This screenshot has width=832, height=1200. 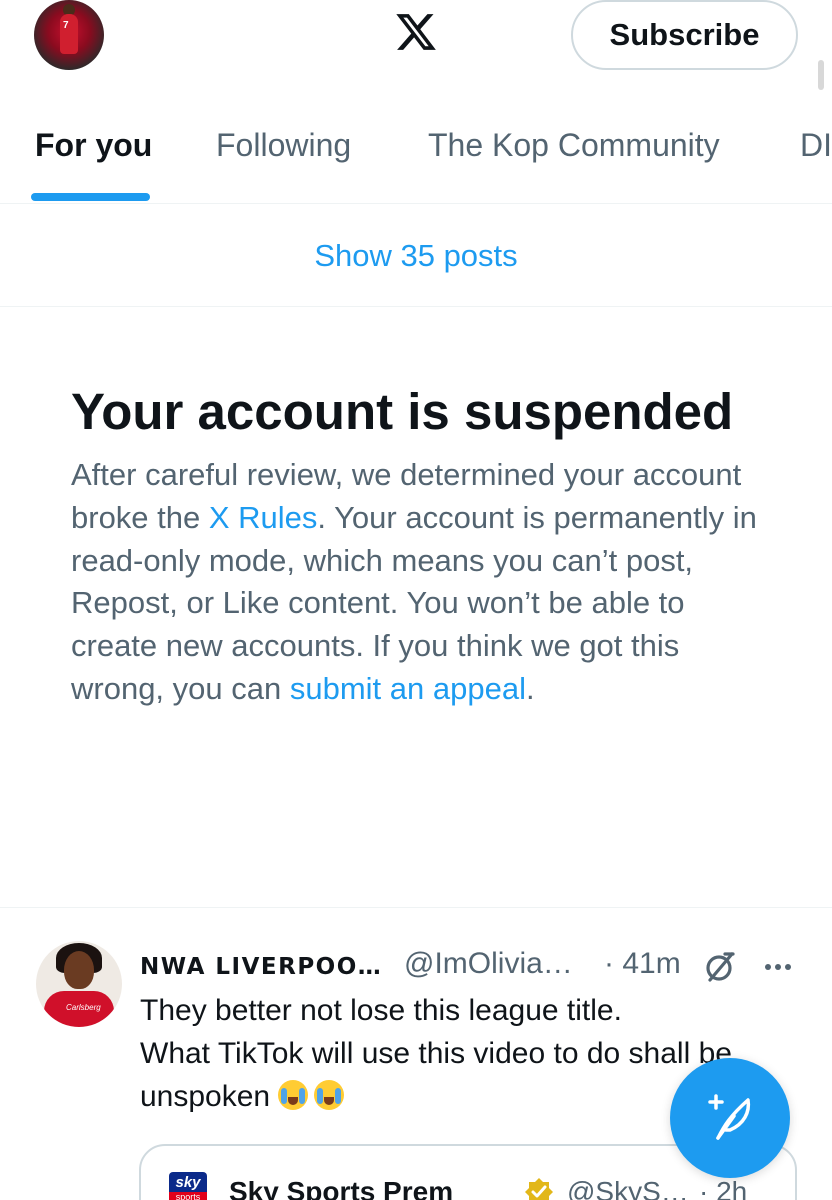 I want to click on notice-body-text-3: ., so click(x=530, y=688).